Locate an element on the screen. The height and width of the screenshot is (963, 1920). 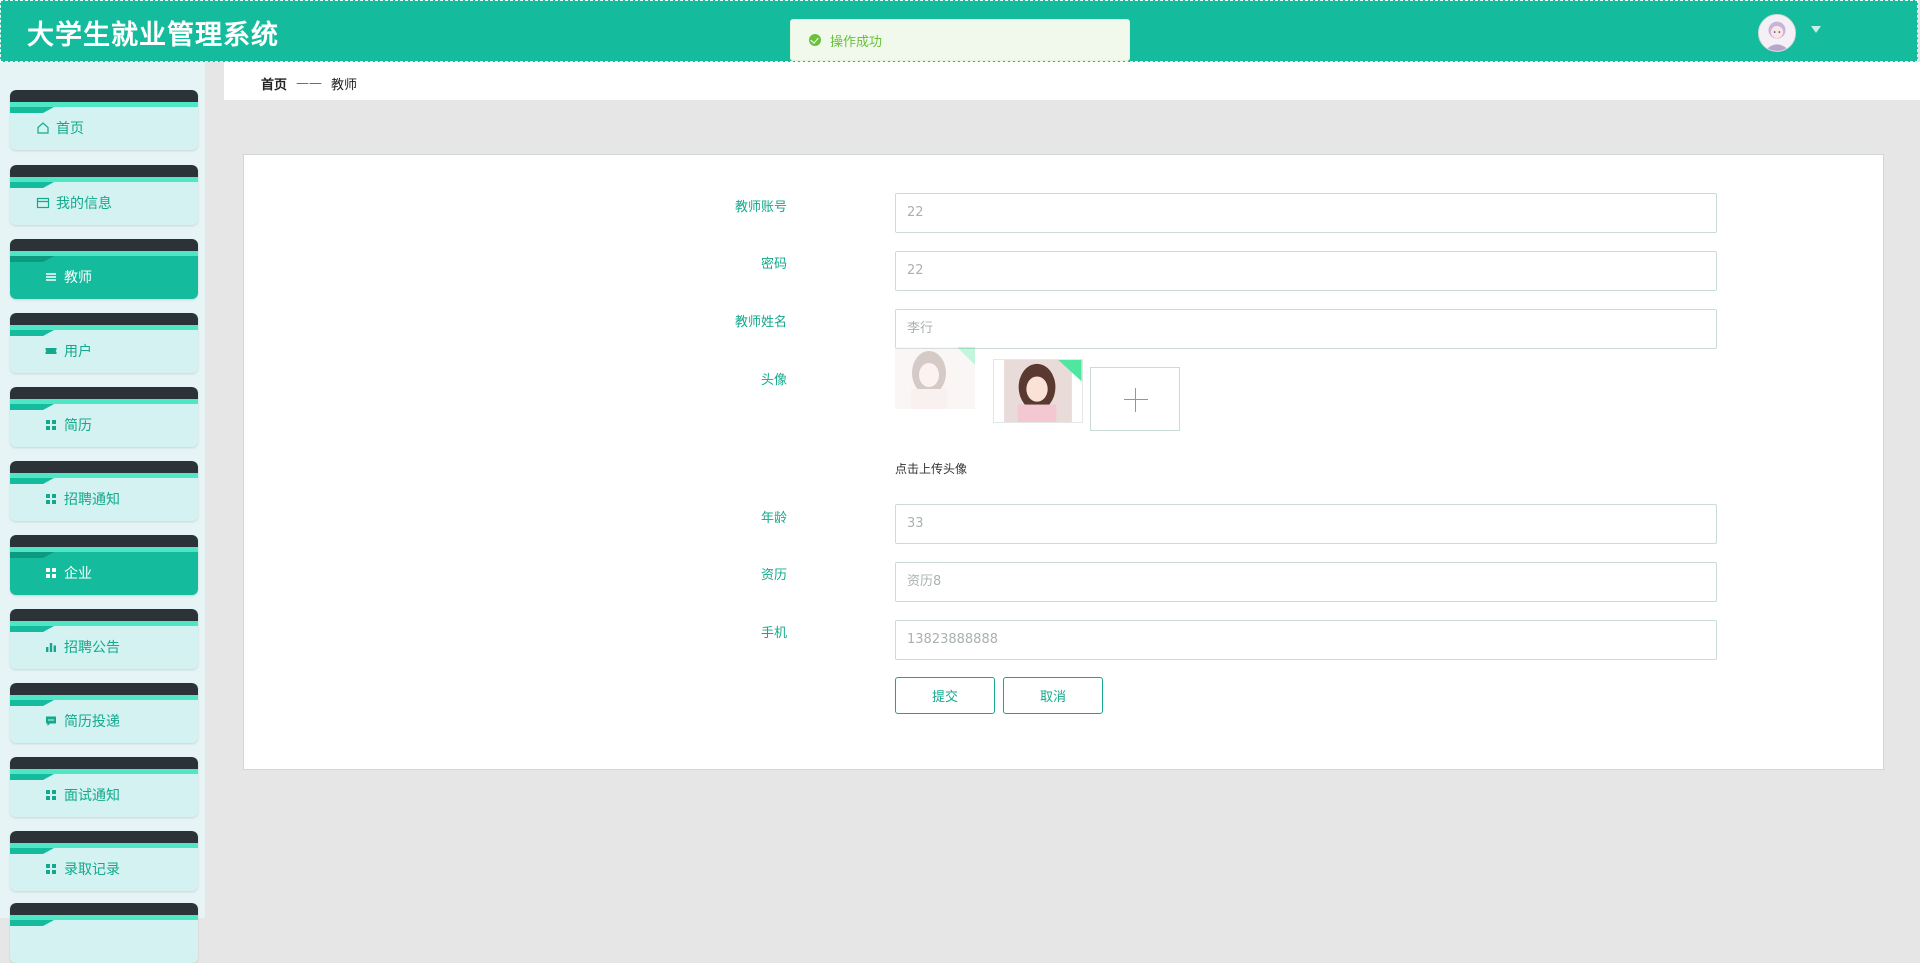
sidebar-item-recruit-announcement: 招聘公告 is located at coordinates (104, 639).